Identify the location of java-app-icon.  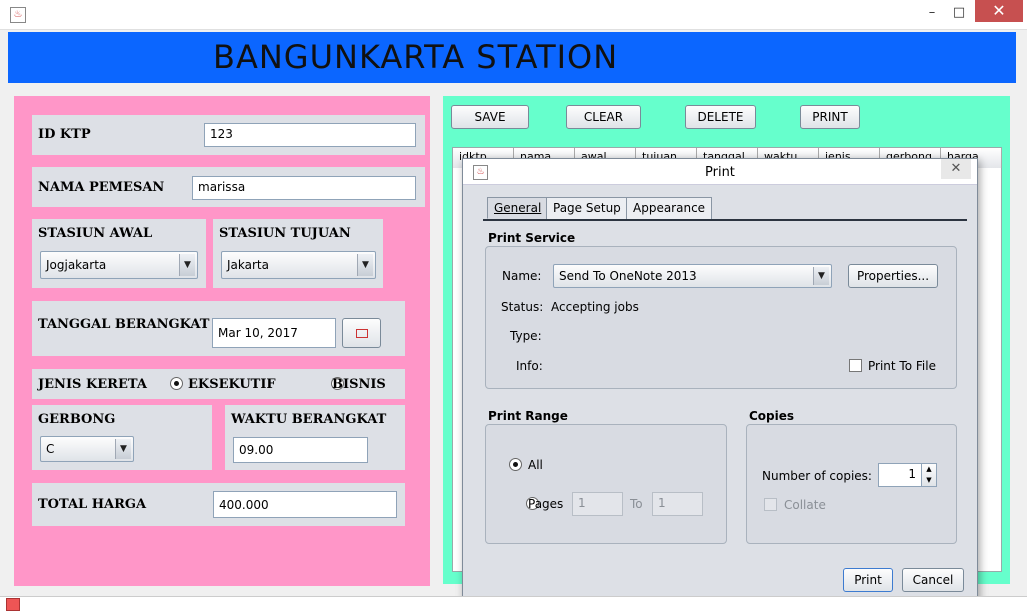
(13, 604).